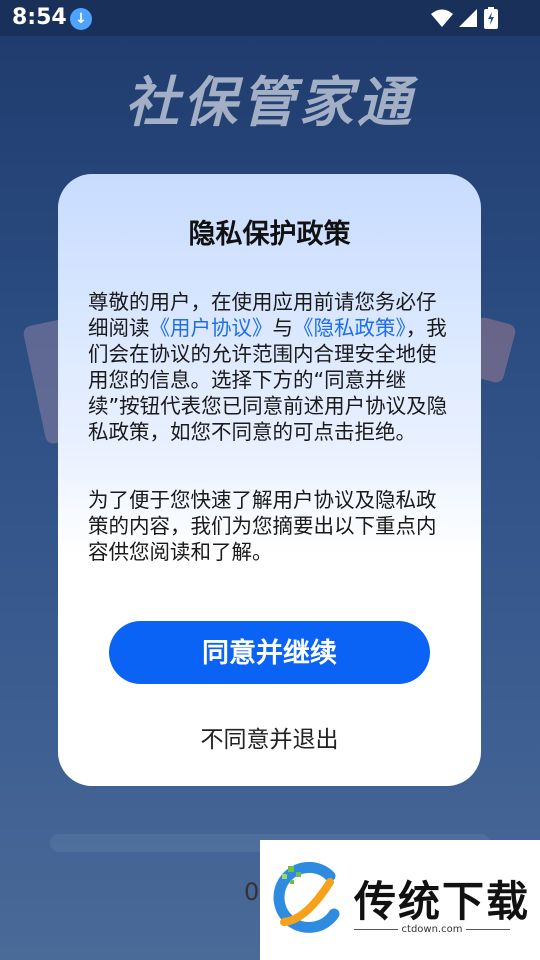 The image size is (540, 960). I want to click on background-partial-text: 0, so click(252, 892).